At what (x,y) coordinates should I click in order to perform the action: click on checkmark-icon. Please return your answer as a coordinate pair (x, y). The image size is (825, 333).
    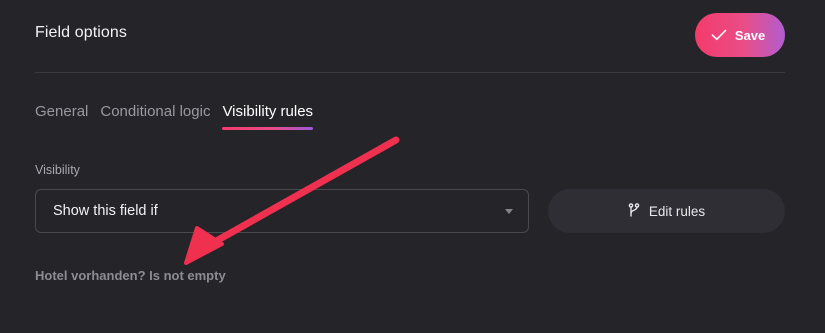
    Looking at the image, I should click on (719, 35).